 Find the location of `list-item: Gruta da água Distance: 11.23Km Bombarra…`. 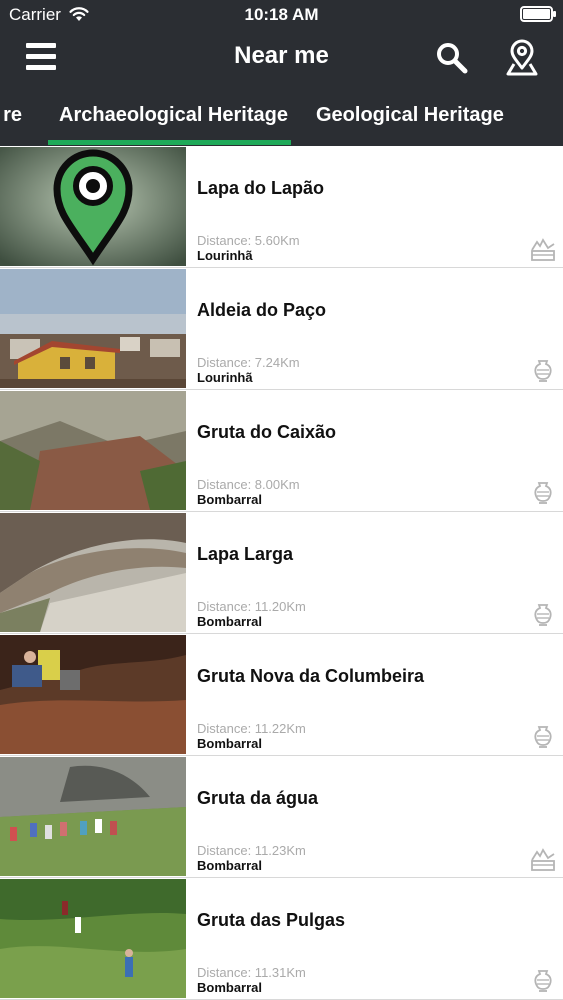

list-item: Gruta da água Distance: 11.23Km Bombarra… is located at coordinates (281, 817).